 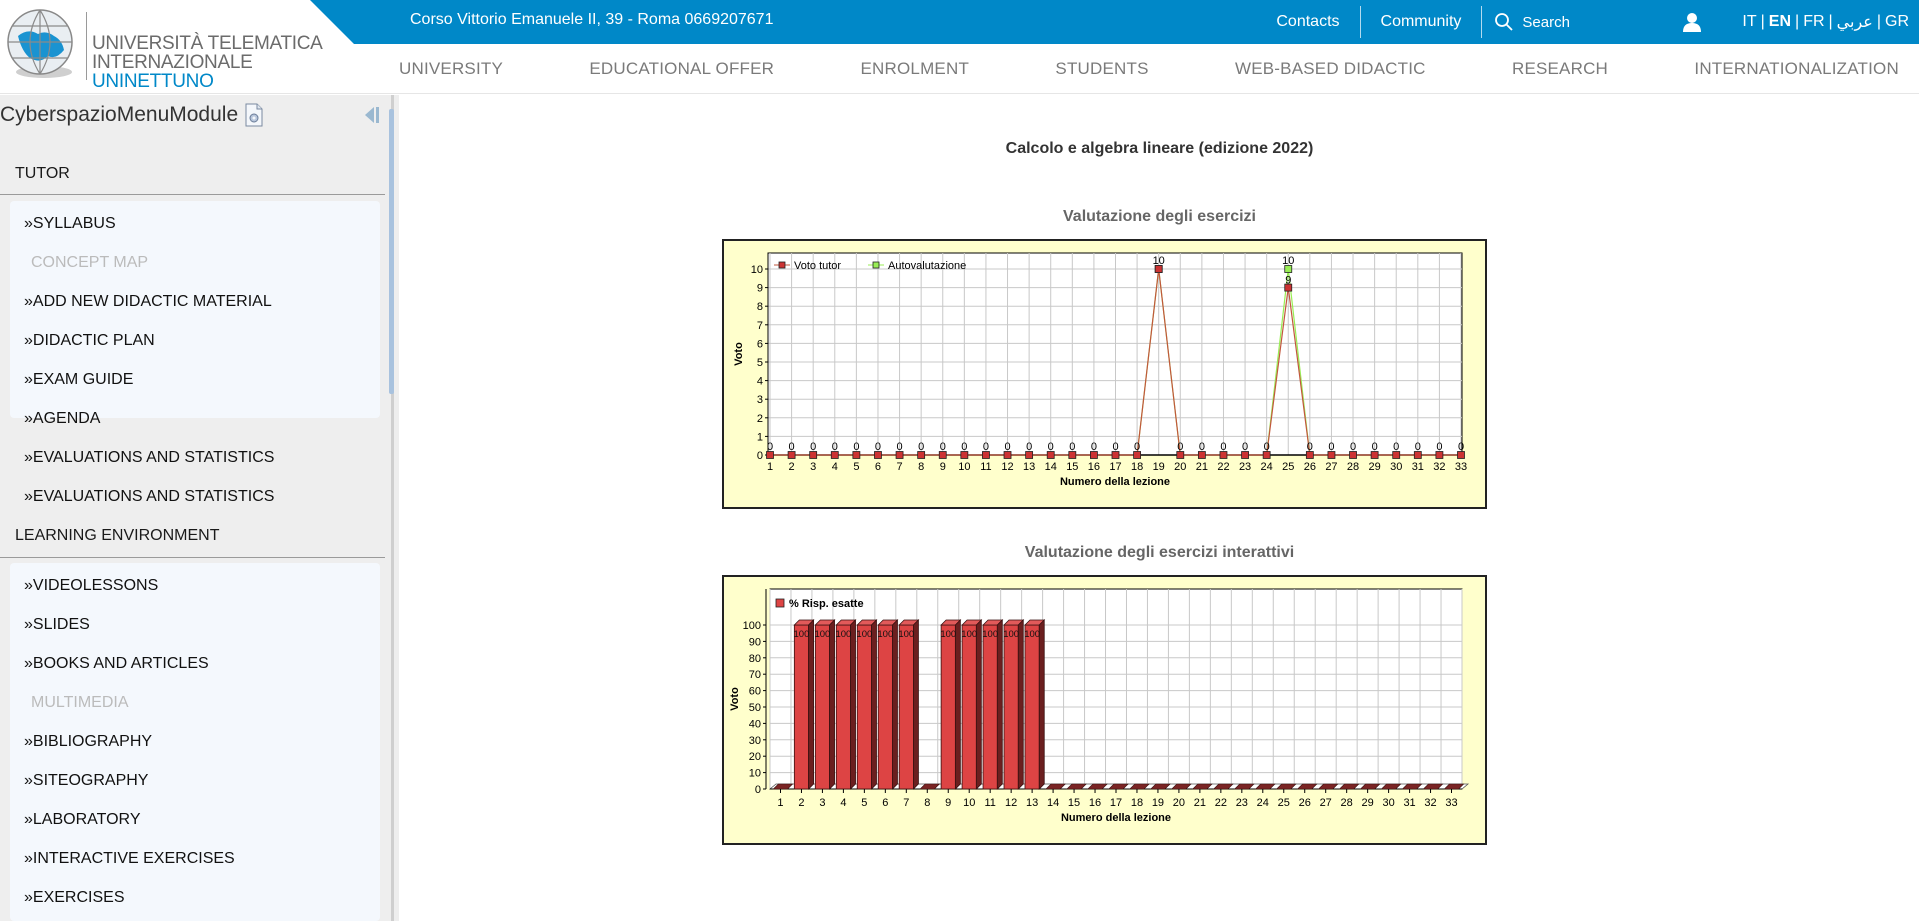 What do you see at coordinates (172, 62) in the screenshot?
I see `logo-line-2: INTERNAZIONALE` at bounding box center [172, 62].